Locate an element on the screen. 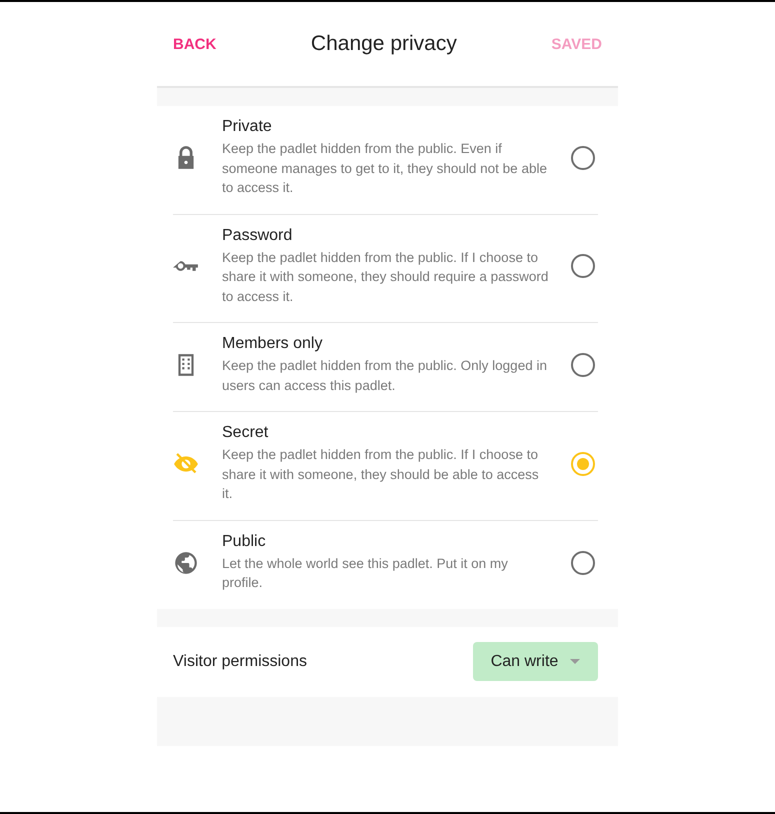 This screenshot has width=775, height=814. option-title: Password is located at coordinates (258, 235).